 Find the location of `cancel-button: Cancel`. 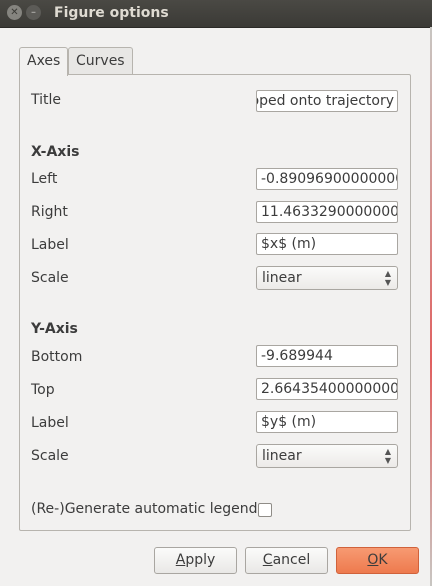

cancel-button: Cancel is located at coordinates (286, 560).